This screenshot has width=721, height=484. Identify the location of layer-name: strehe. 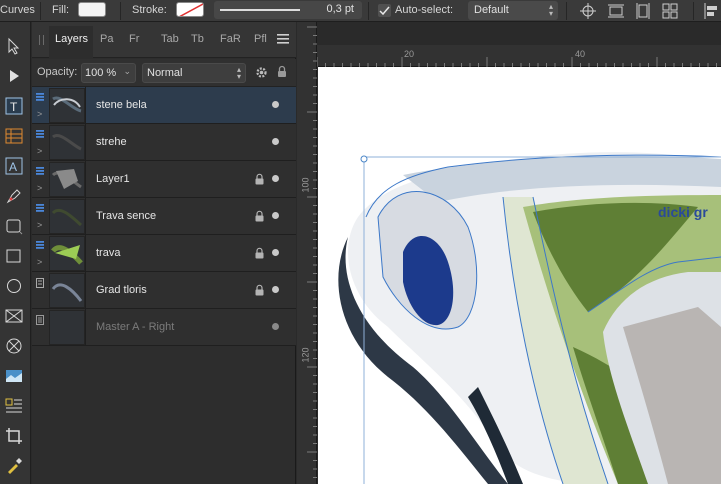
(111, 142).